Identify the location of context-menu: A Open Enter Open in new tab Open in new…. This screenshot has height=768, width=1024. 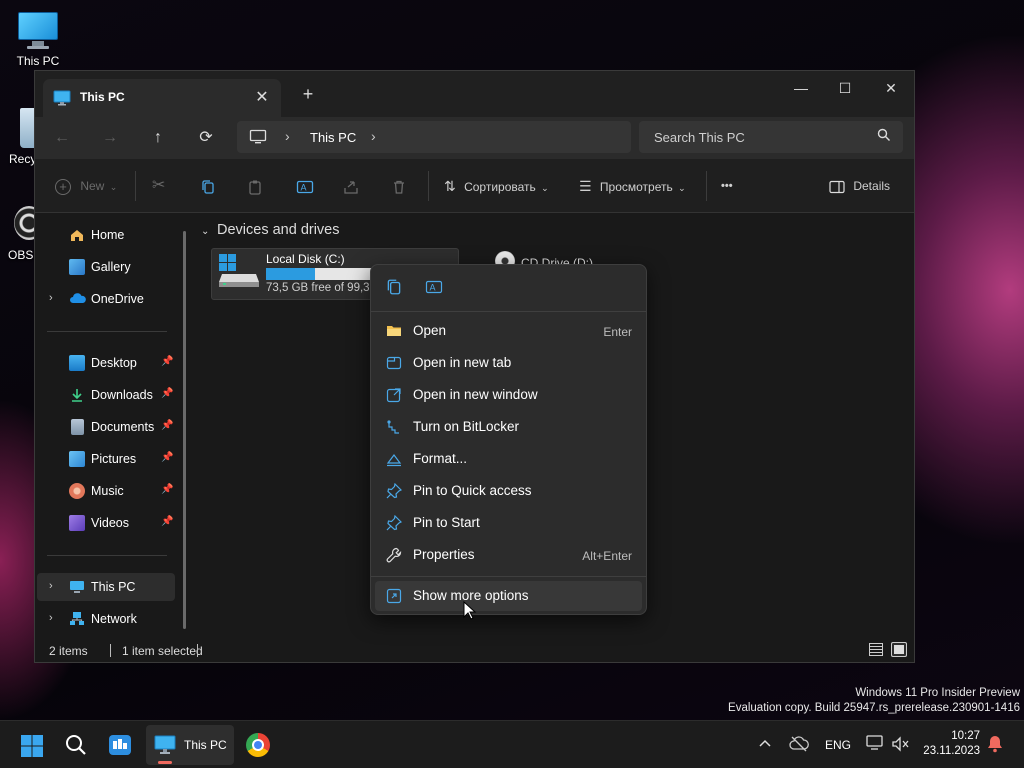
(508, 439).